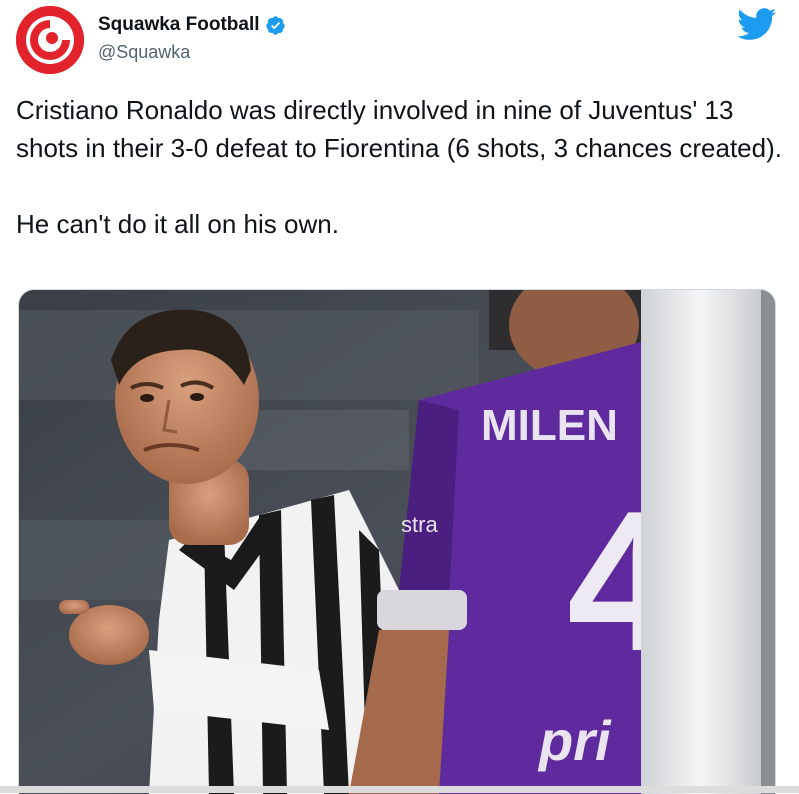  I want to click on tweet-paragraph-2: He can't do it all on his own., so click(177, 224).